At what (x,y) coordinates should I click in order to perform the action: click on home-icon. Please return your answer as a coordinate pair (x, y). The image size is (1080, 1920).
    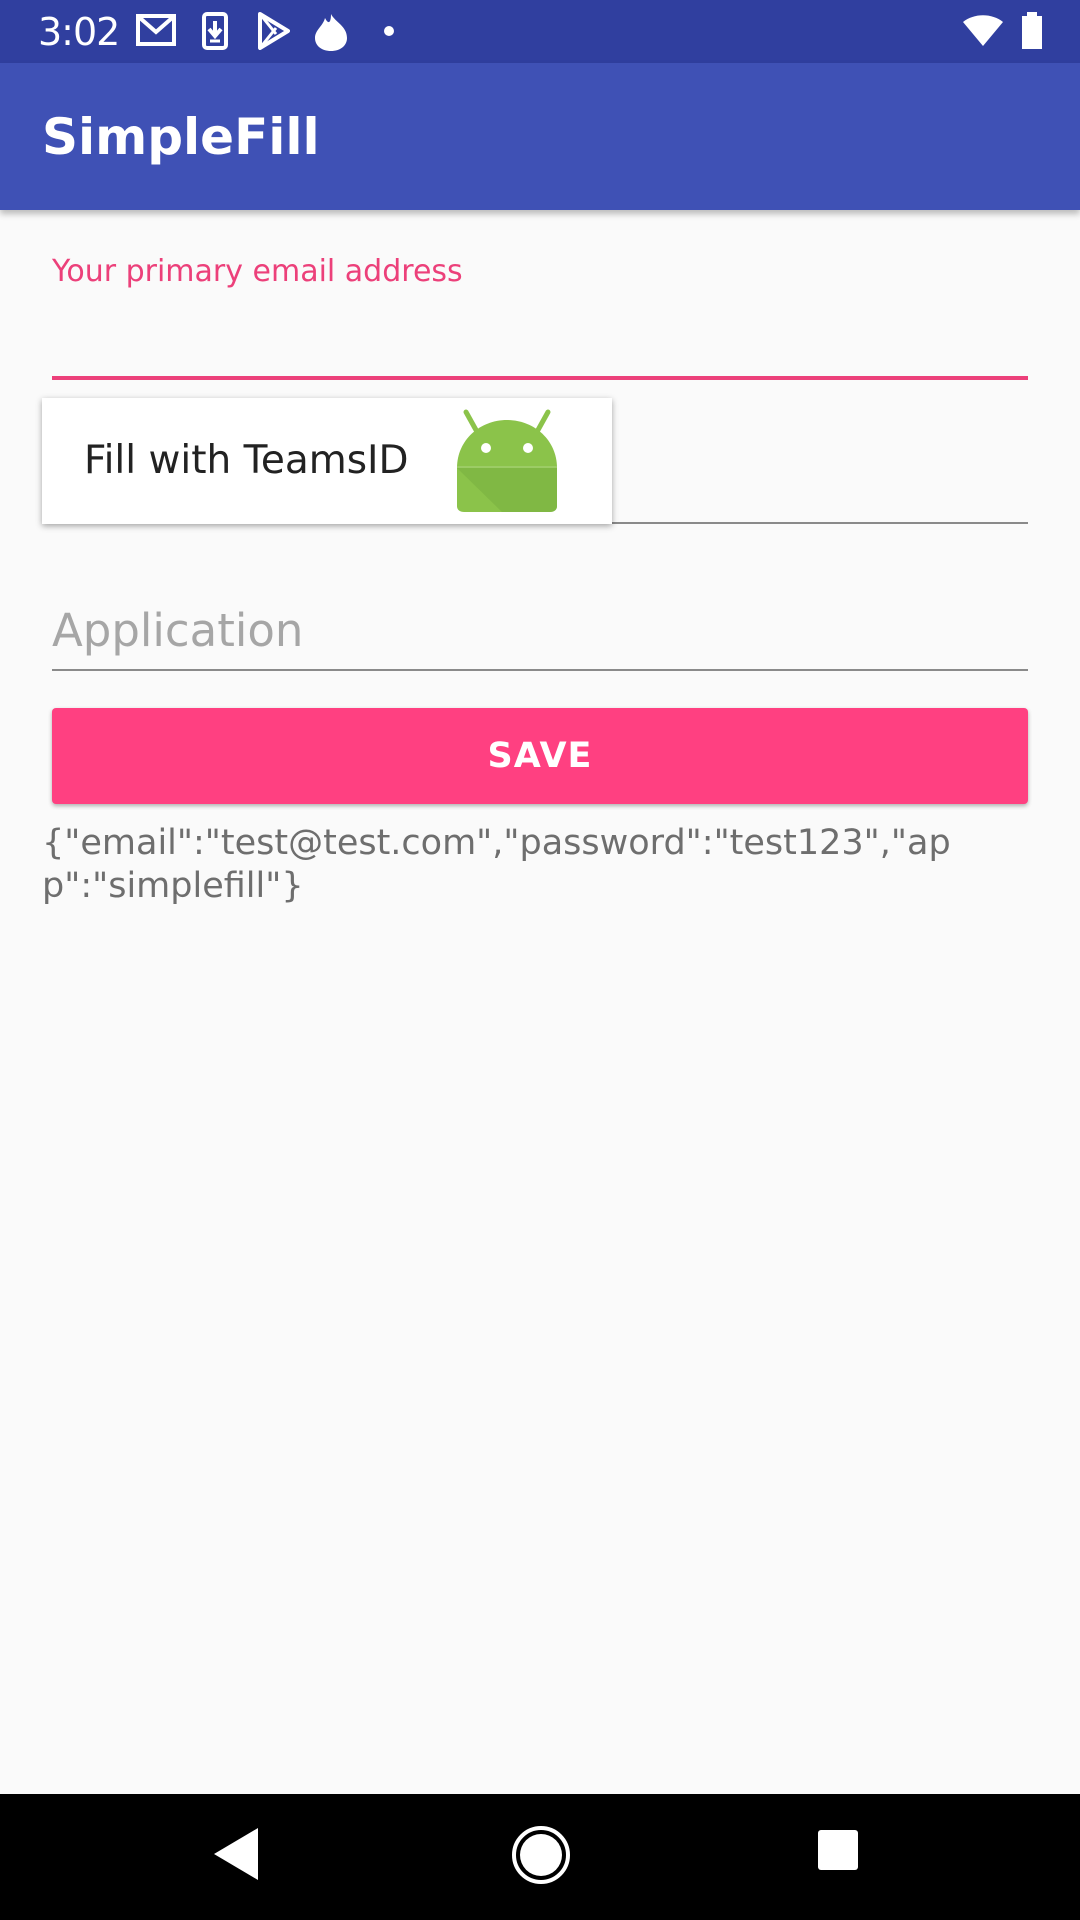
    Looking at the image, I should click on (541, 1855).